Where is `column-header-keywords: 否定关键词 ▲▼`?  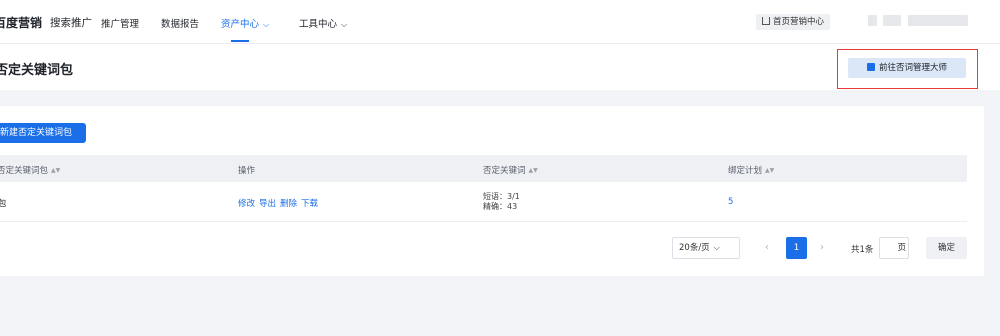 column-header-keywords: 否定关键词 ▲▼ is located at coordinates (510, 170).